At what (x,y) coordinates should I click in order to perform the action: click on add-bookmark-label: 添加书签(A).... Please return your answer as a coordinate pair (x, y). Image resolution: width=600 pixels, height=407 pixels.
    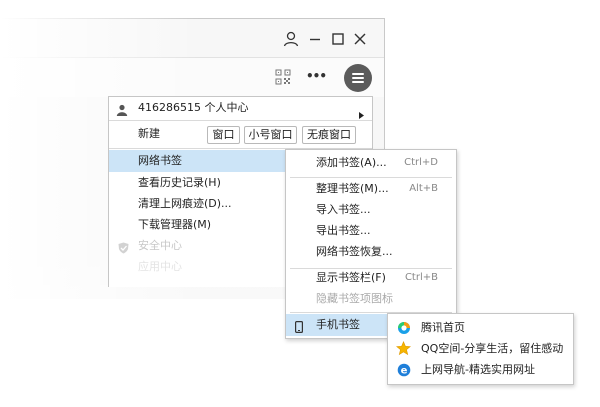
    Looking at the image, I should click on (351, 162).